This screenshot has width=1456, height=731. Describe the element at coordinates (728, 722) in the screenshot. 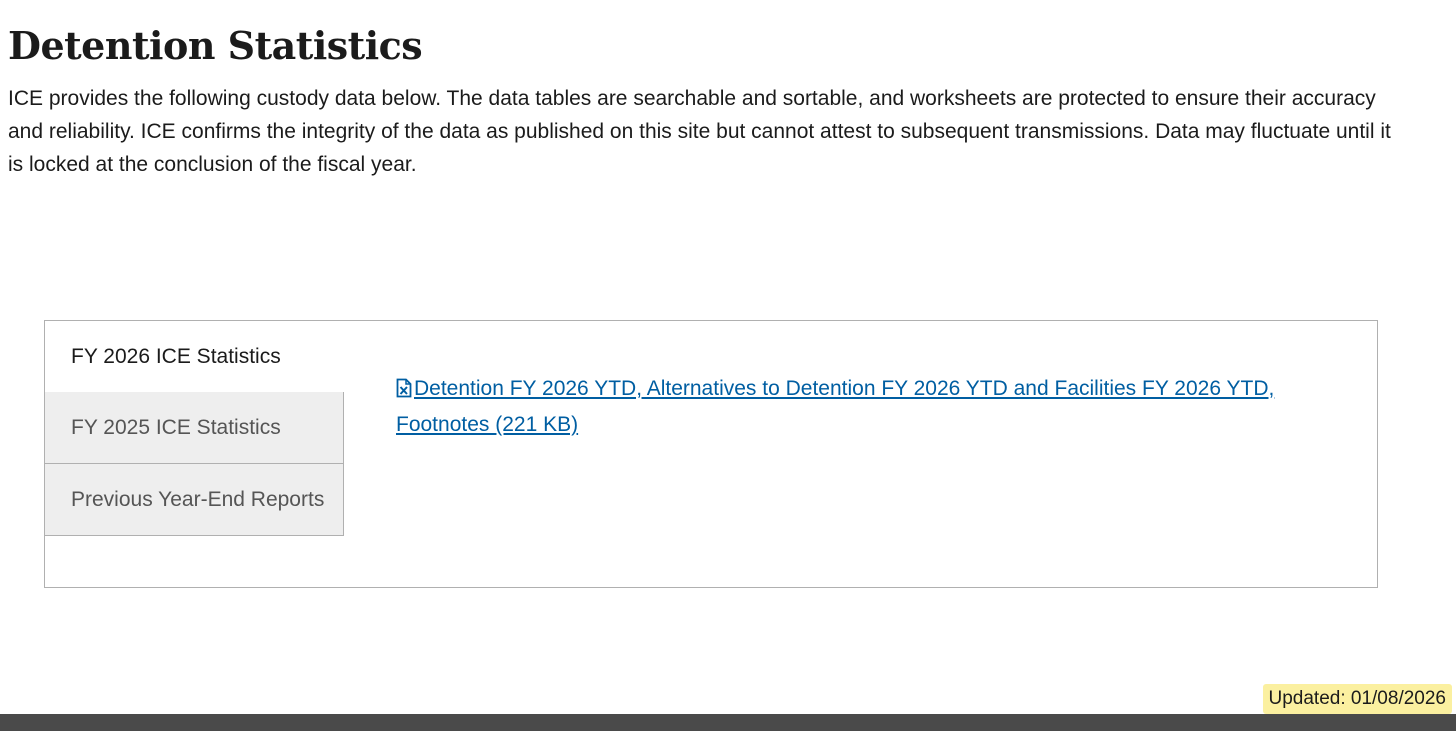

I see `footer-bar` at that location.